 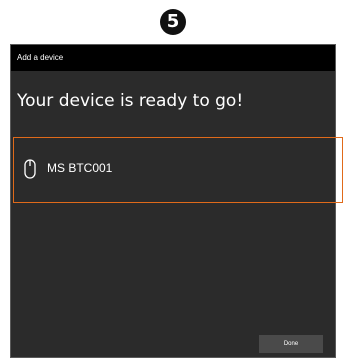 What do you see at coordinates (40, 57) in the screenshot?
I see `window-title: Add a device` at bounding box center [40, 57].